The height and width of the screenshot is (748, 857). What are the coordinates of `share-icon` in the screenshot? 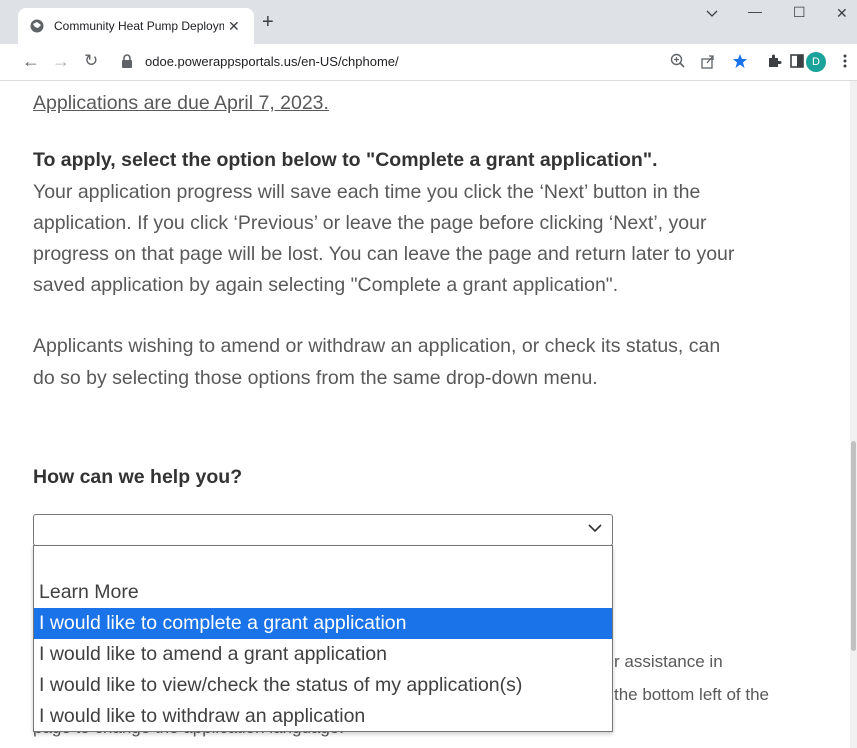 It's located at (708, 61).